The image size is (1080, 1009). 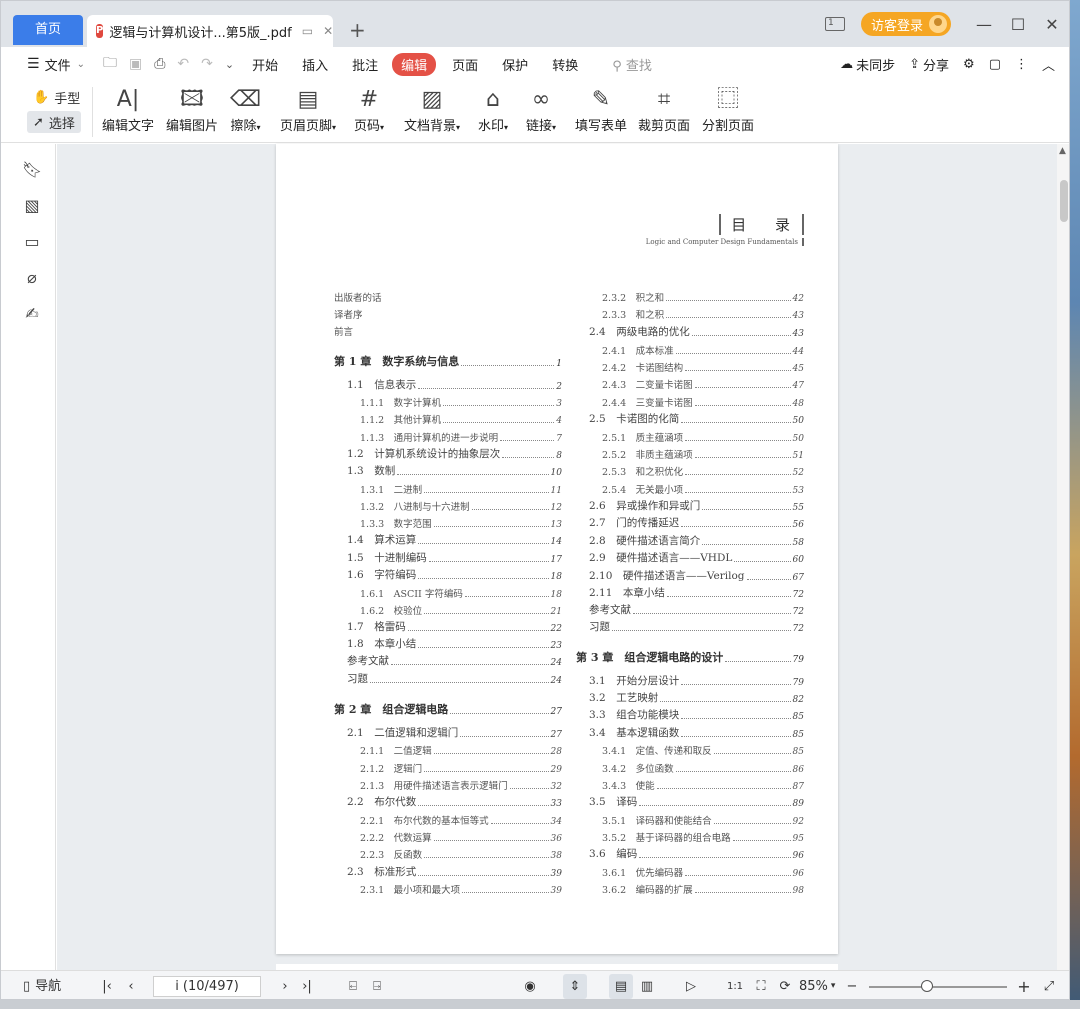 What do you see at coordinates (984, 24) in the screenshot?
I see `minimize-button: —` at bounding box center [984, 24].